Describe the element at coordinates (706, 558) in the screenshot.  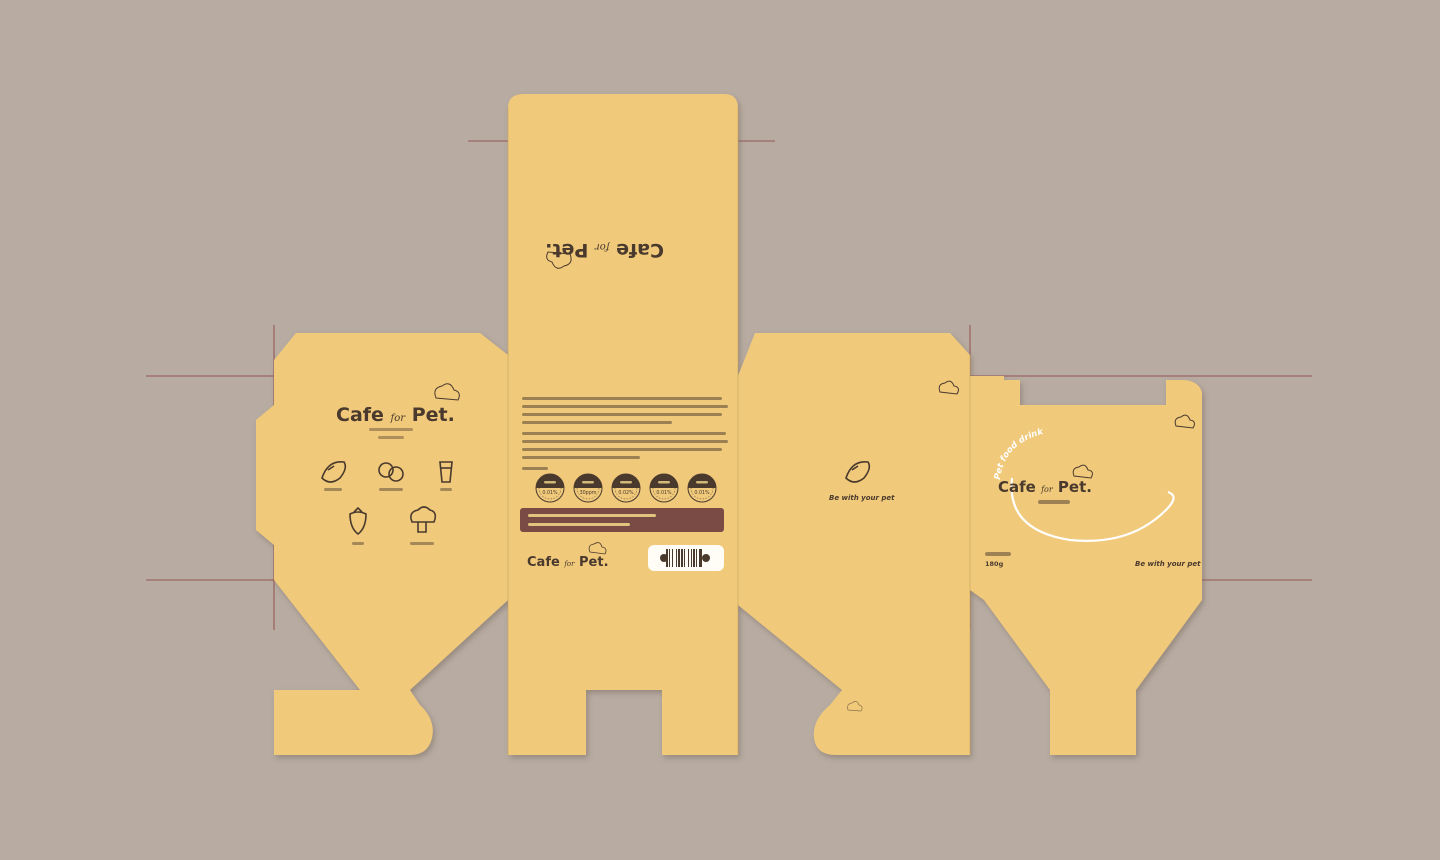
I see `barcode-end-right` at that location.